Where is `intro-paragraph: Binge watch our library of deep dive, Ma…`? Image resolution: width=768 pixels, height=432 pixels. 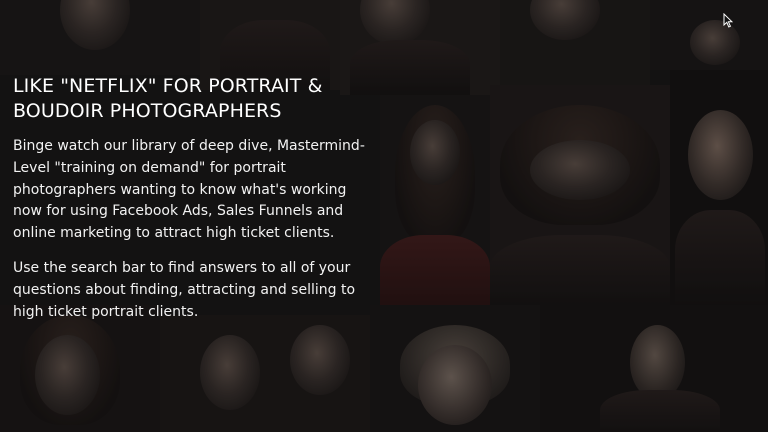 intro-paragraph: Binge watch our library of deep dive, Ma… is located at coordinates (189, 190).